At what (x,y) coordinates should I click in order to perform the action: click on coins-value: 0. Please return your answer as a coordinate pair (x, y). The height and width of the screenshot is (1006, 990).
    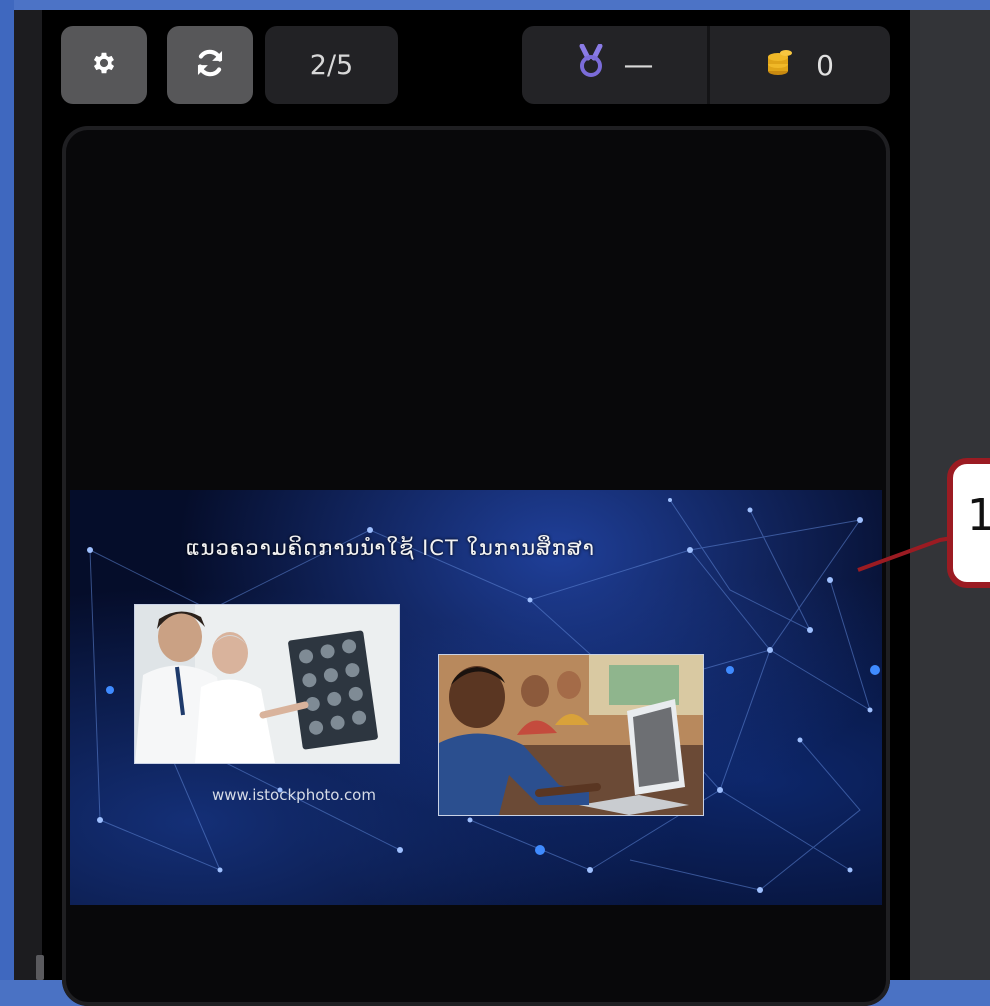
    Looking at the image, I should click on (825, 65).